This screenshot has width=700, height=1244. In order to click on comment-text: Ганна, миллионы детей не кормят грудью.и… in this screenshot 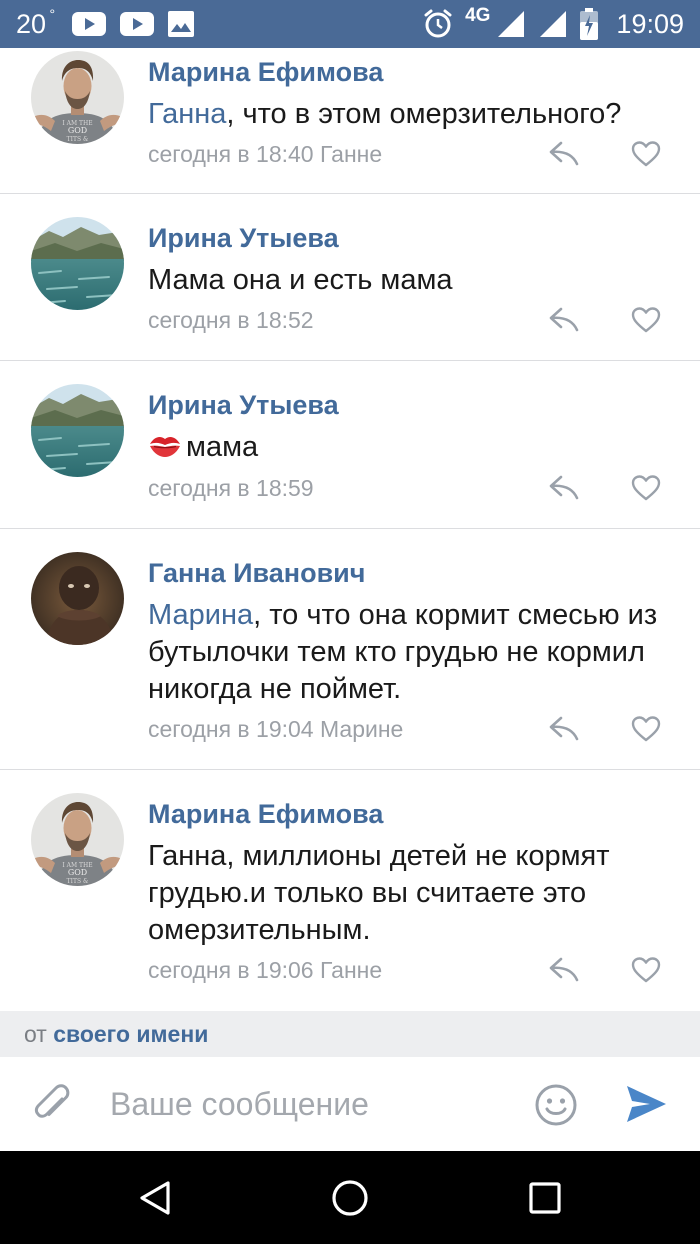, I will do `click(379, 893)`.